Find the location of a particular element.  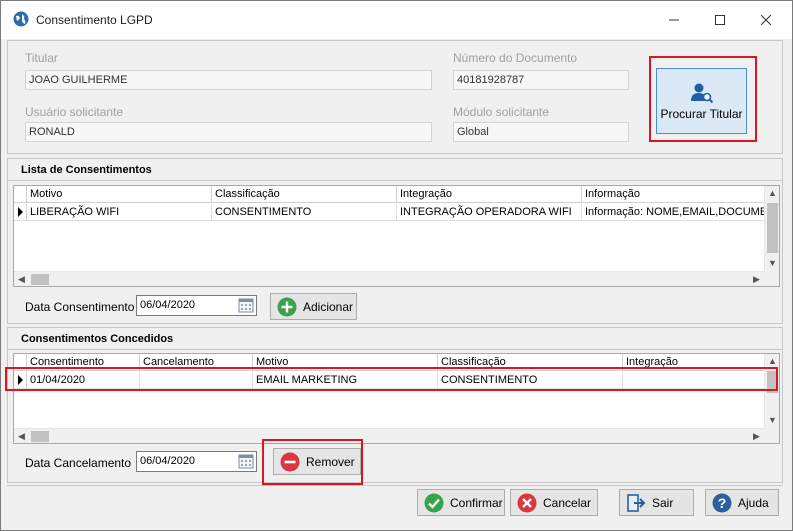

sair-label: Sair is located at coordinates (663, 502).